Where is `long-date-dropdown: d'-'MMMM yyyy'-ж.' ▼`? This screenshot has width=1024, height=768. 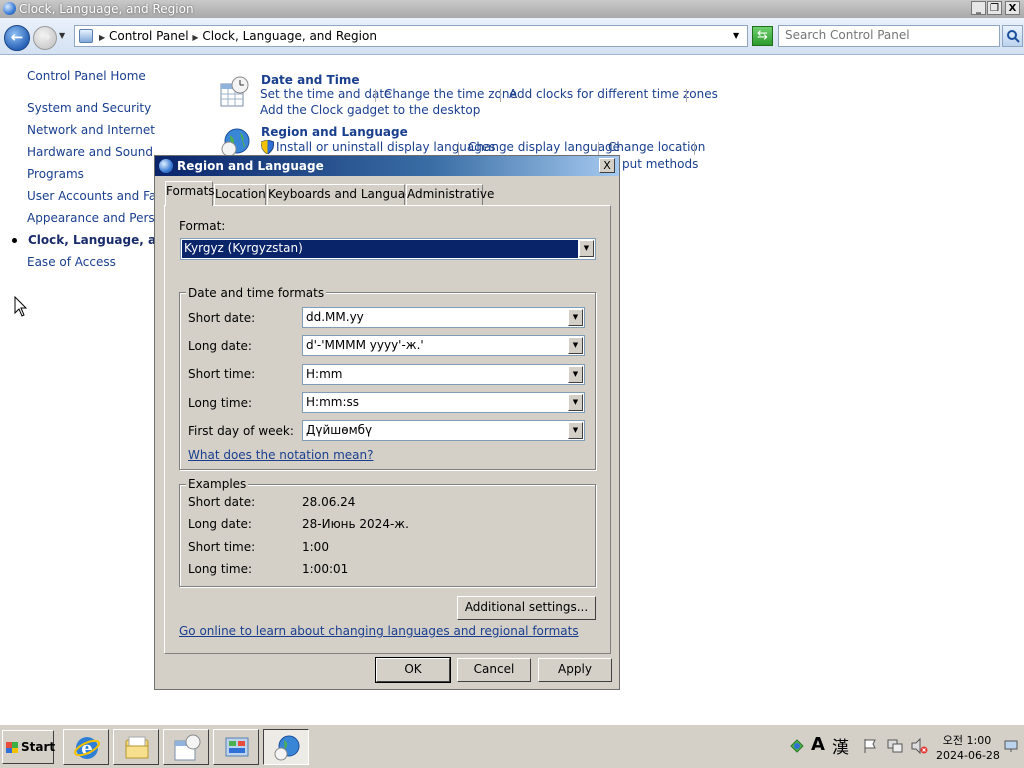
long-date-dropdown: d'-'MMMM yyyy'-ж.' ▼ is located at coordinates (443, 345).